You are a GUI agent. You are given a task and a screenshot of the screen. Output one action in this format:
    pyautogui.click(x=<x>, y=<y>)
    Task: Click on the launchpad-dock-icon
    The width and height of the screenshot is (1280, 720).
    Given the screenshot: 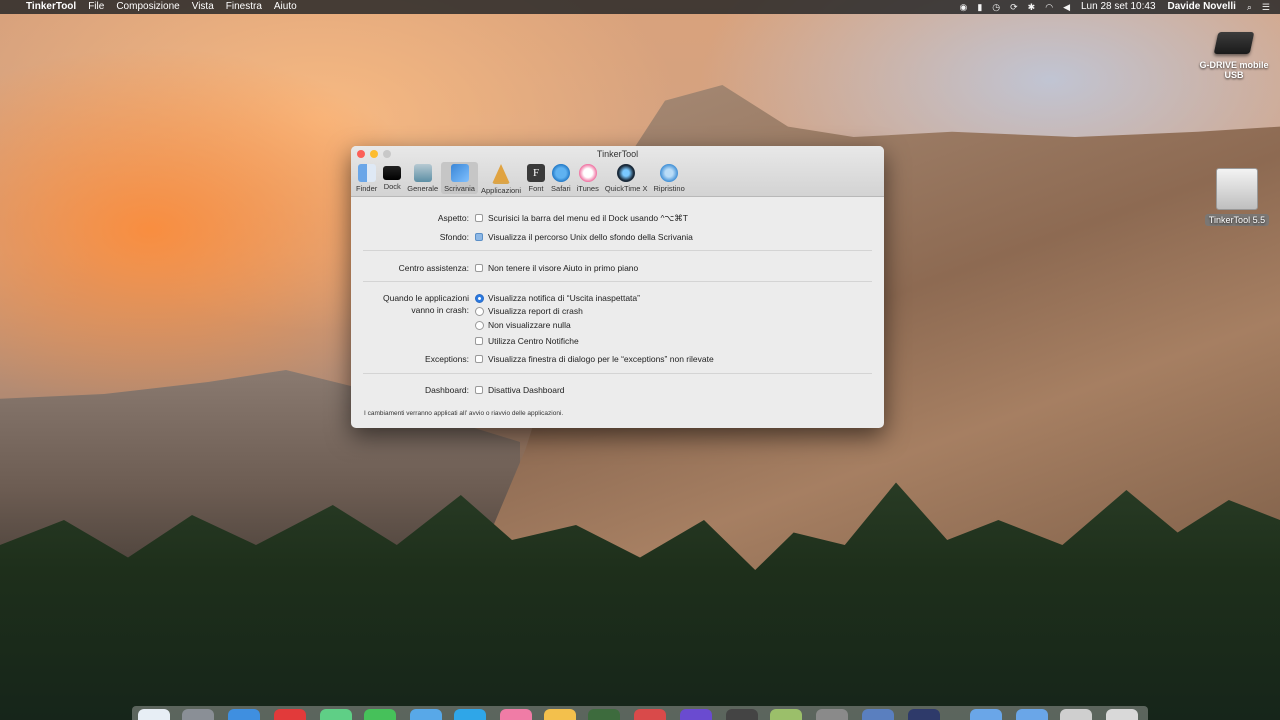 What is the action you would take?
    pyautogui.click(x=198, y=714)
    